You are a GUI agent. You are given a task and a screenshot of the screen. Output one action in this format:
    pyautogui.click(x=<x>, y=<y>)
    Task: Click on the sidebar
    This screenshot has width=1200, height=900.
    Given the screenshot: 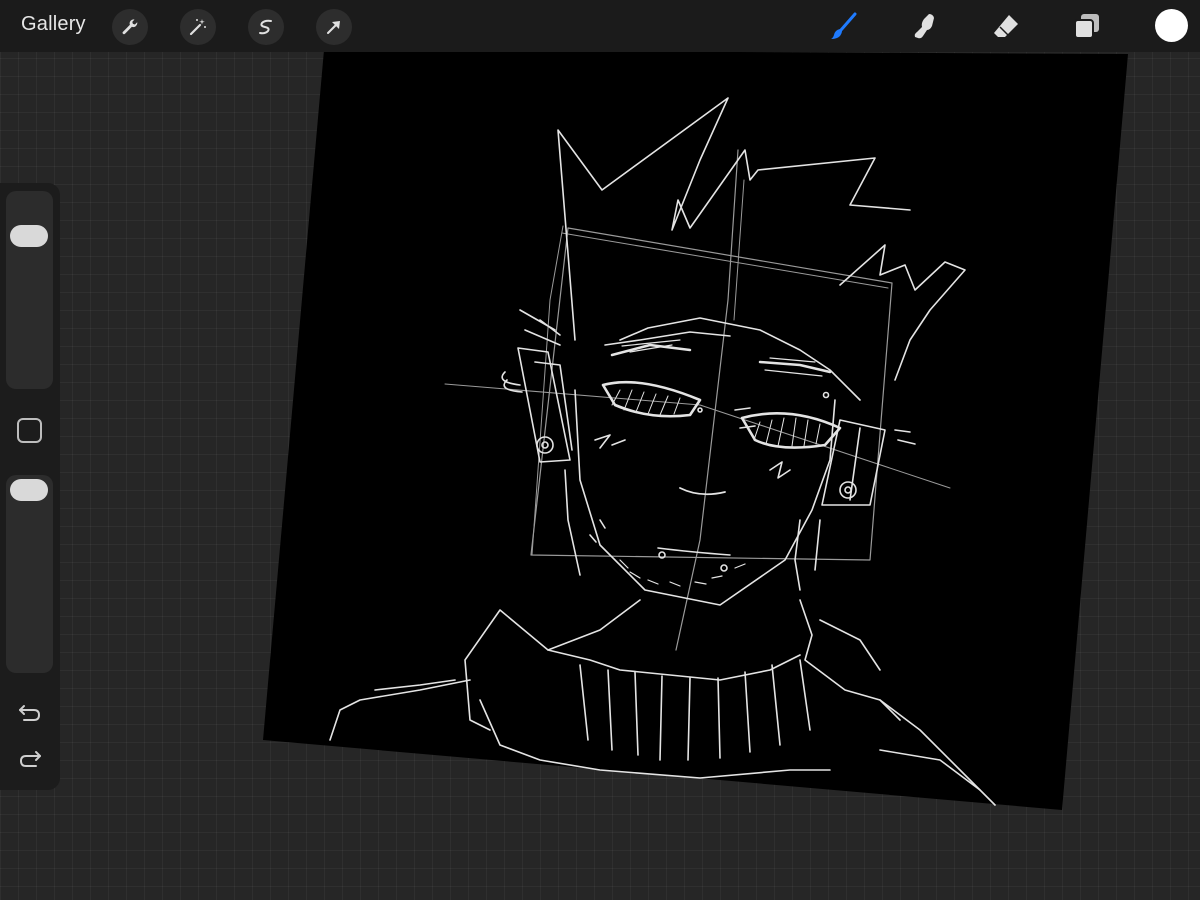 What is the action you would take?
    pyautogui.click(x=30, y=486)
    